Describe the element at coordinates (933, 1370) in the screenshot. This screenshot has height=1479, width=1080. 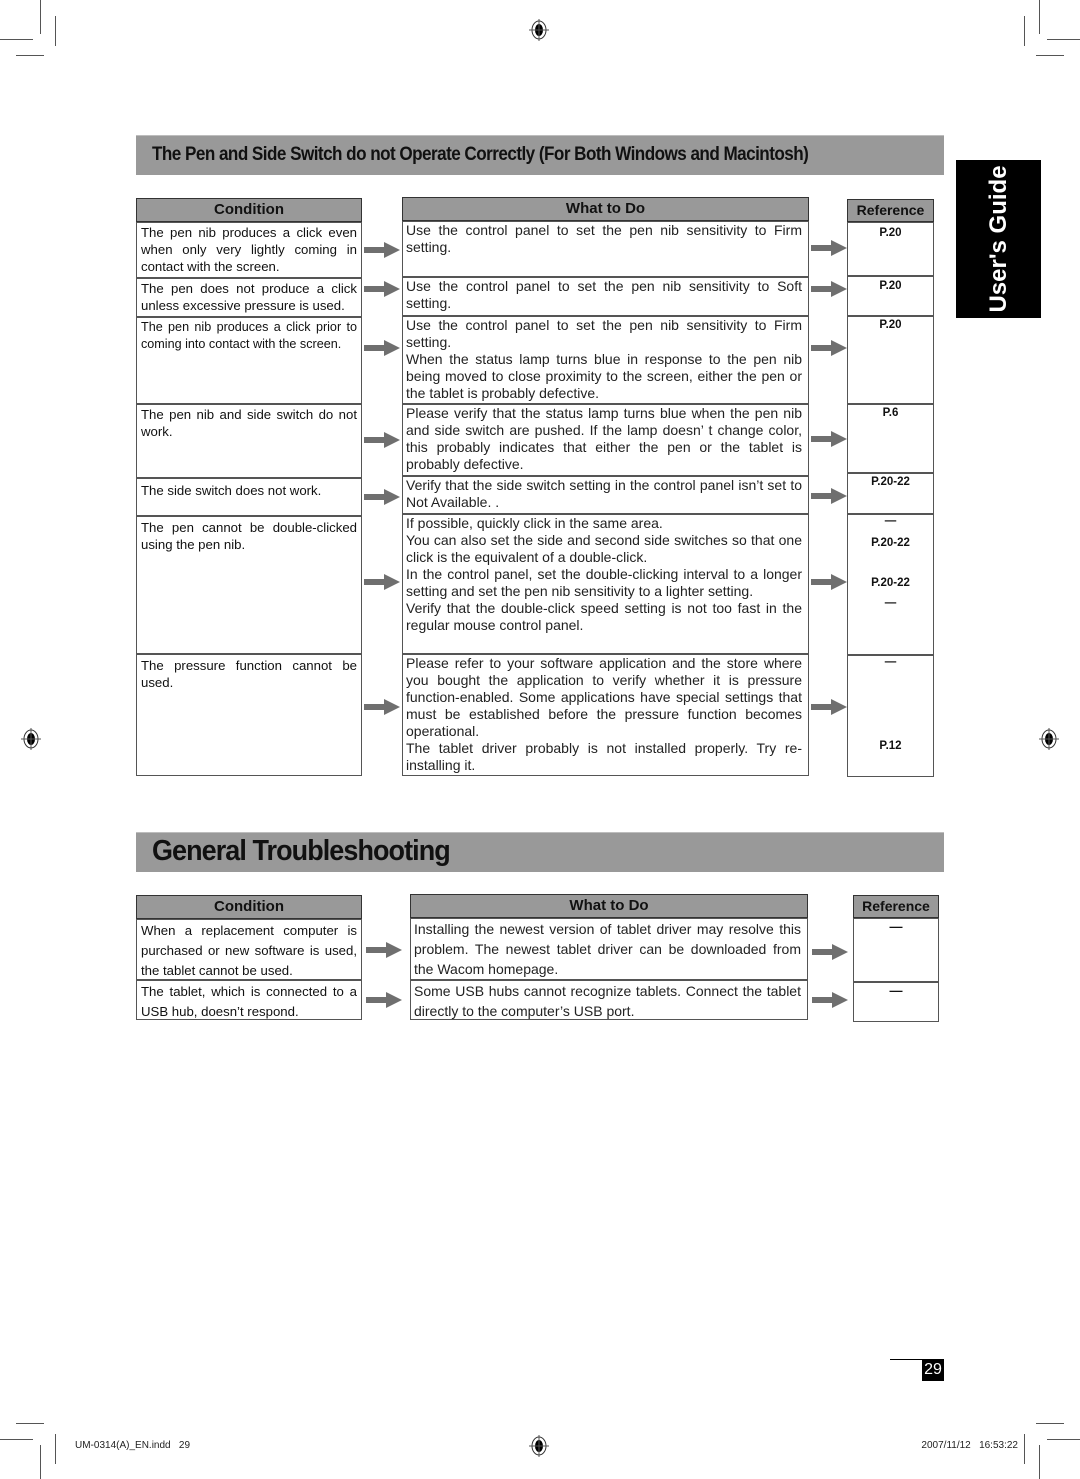
I see `page-number: 29` at that location.